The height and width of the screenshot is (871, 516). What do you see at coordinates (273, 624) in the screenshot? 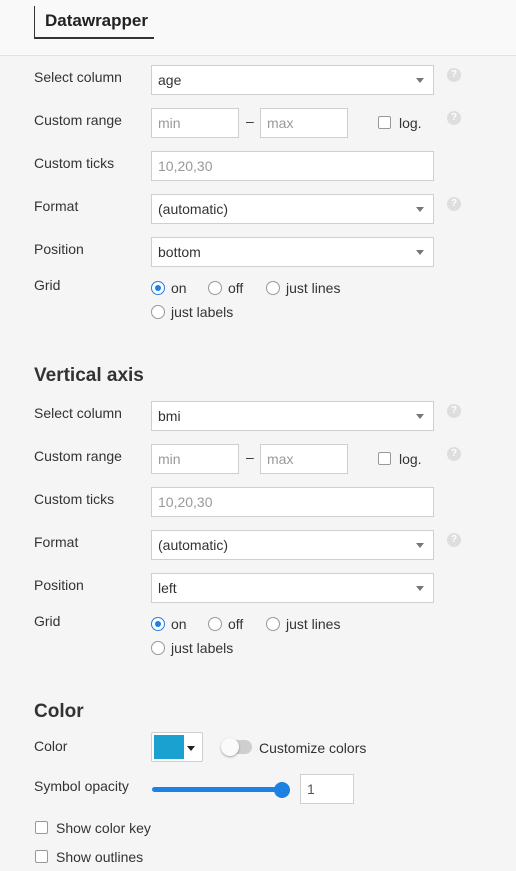
I see `v-grid-radio-just-lines` at bounding box center [273, 624].